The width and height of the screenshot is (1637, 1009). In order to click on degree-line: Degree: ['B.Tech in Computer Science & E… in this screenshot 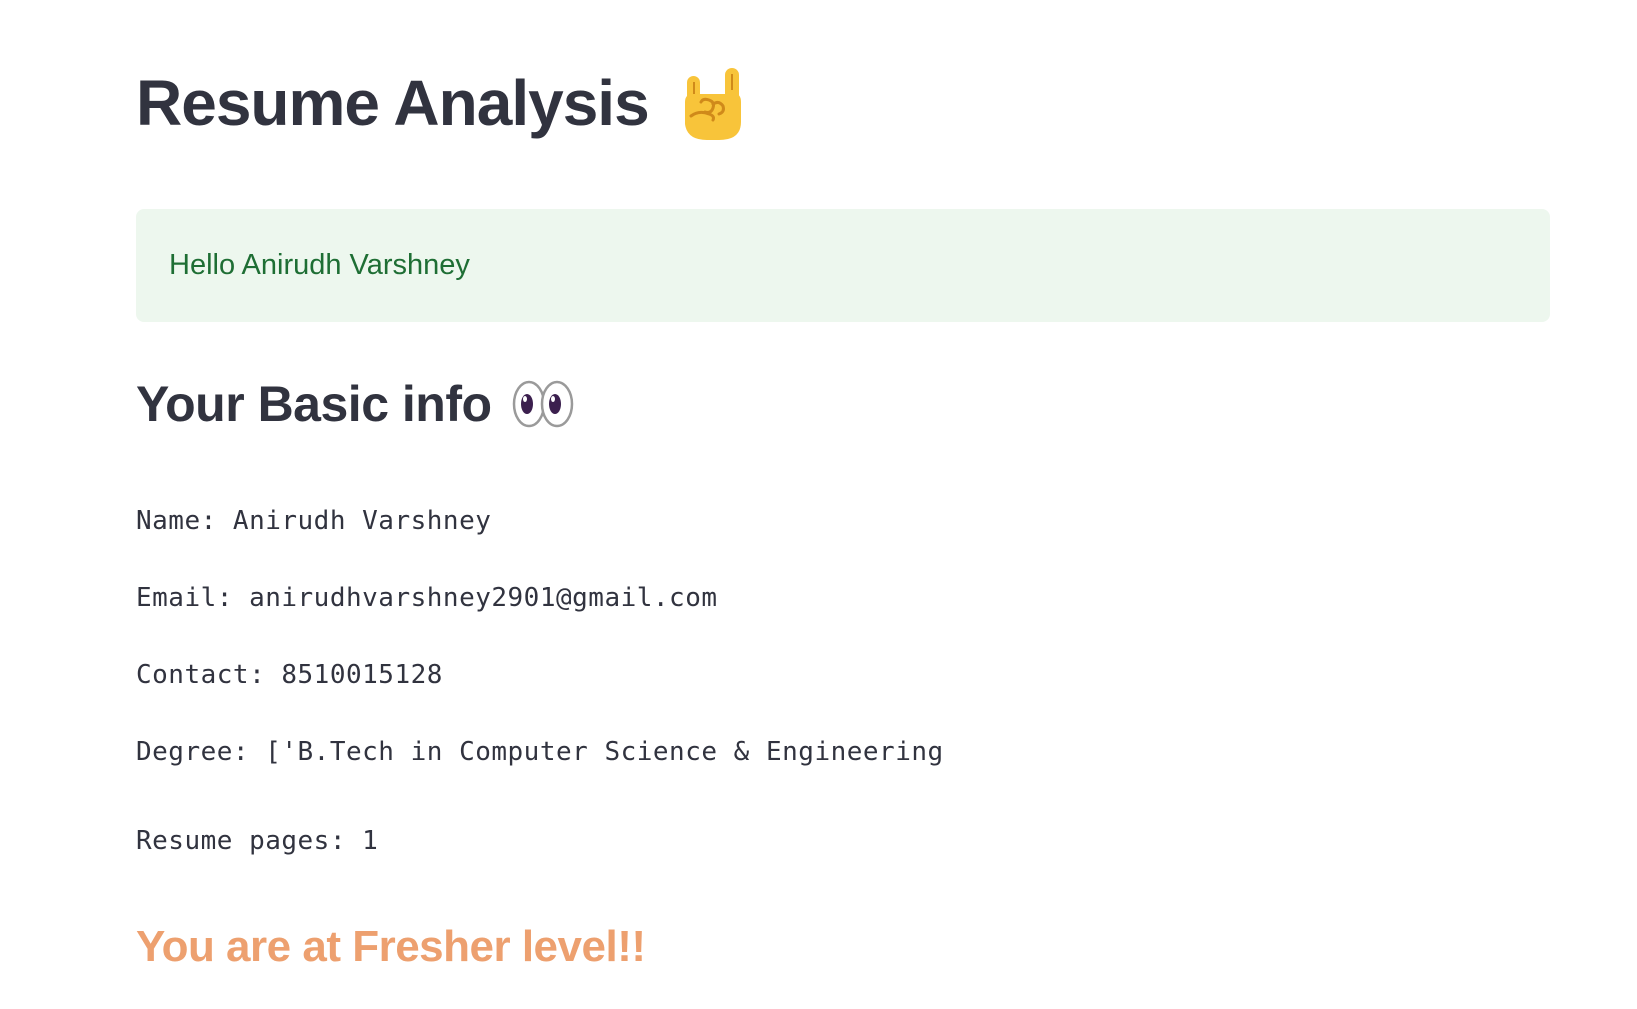, I will do `click(540, 752)`.